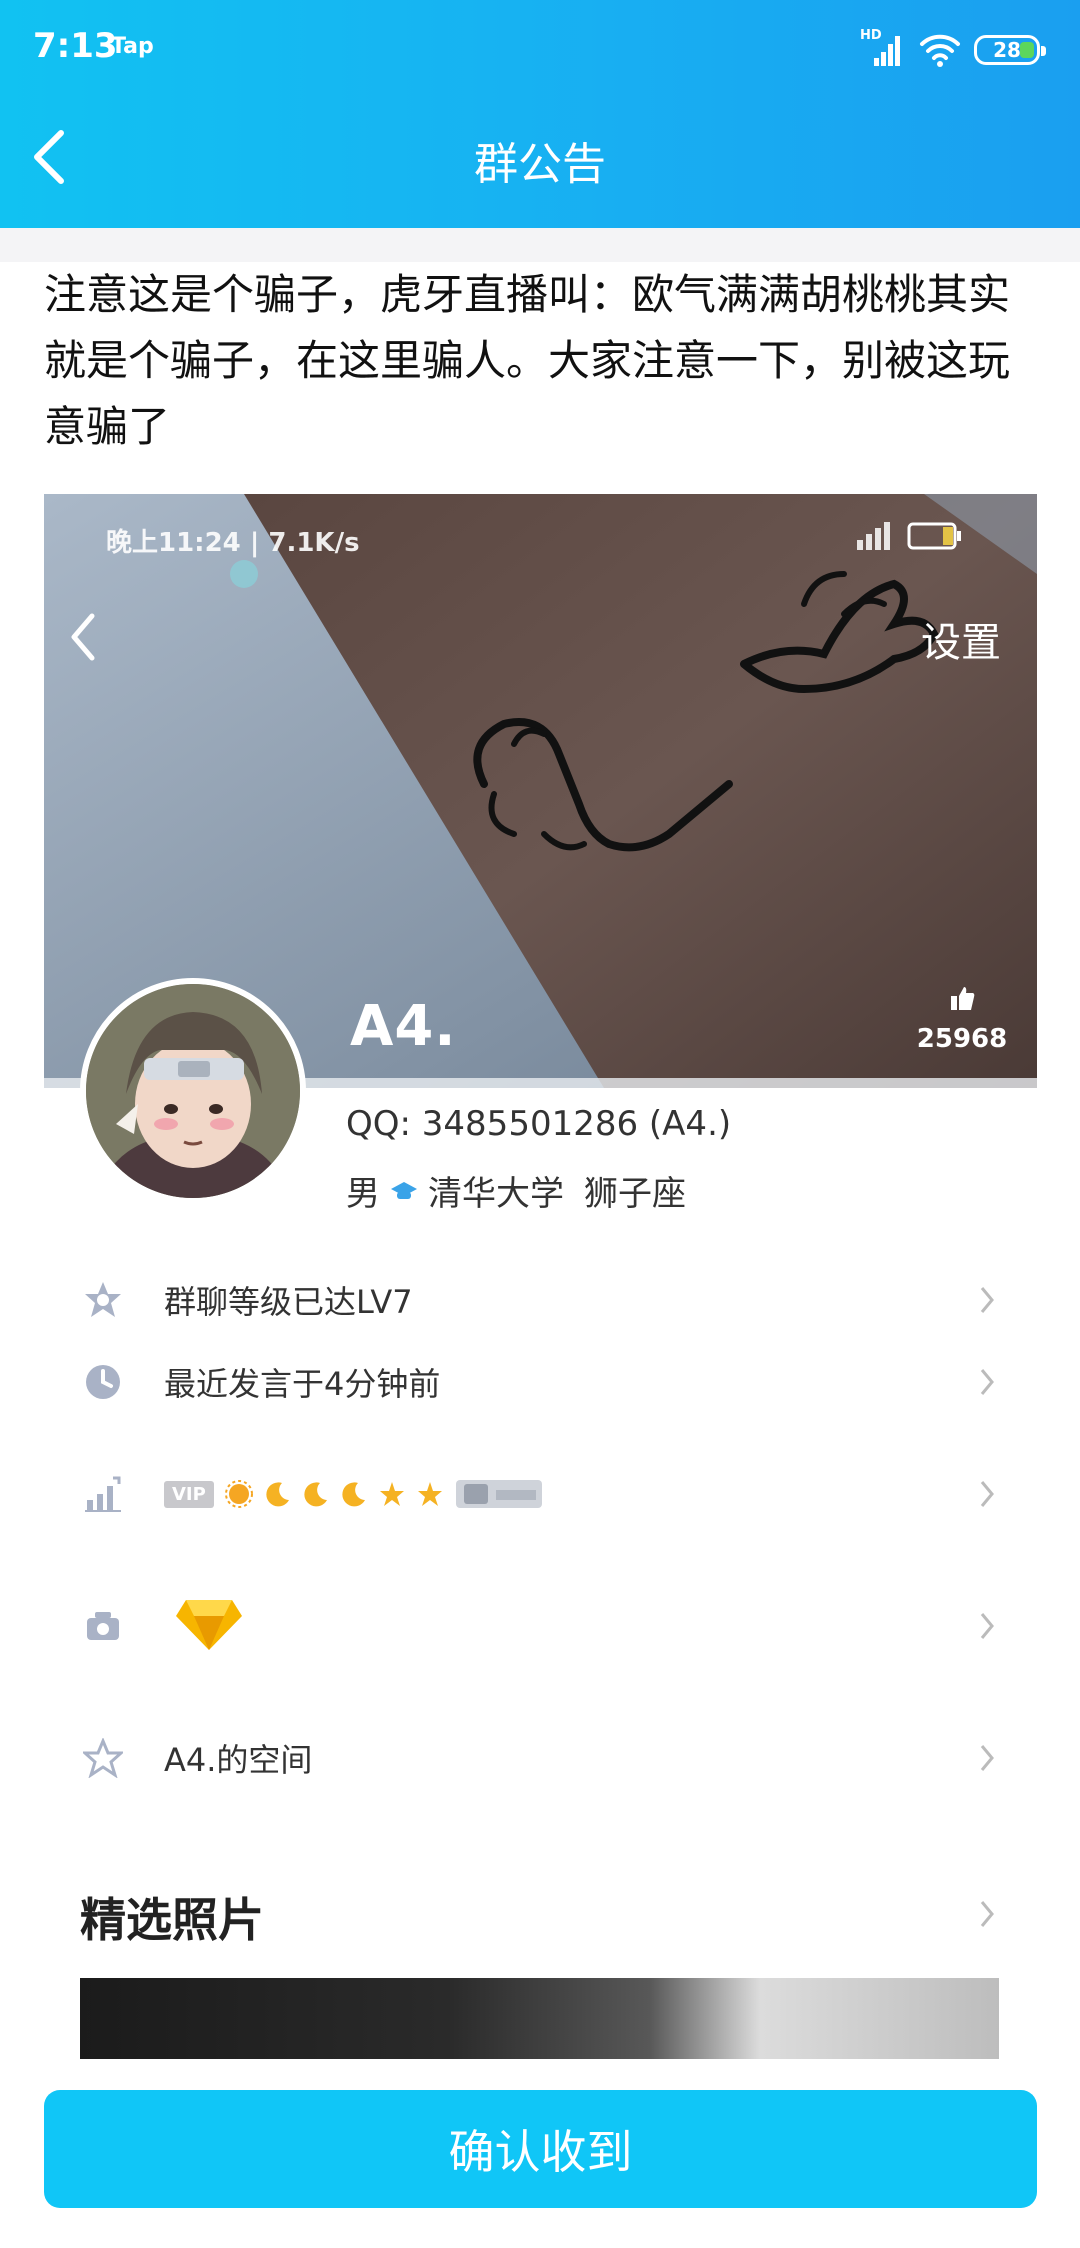 Image resolution: width=1080 pixels, height=2248 pixels. I want to click on page-title: 群公告, so click(540, 164).